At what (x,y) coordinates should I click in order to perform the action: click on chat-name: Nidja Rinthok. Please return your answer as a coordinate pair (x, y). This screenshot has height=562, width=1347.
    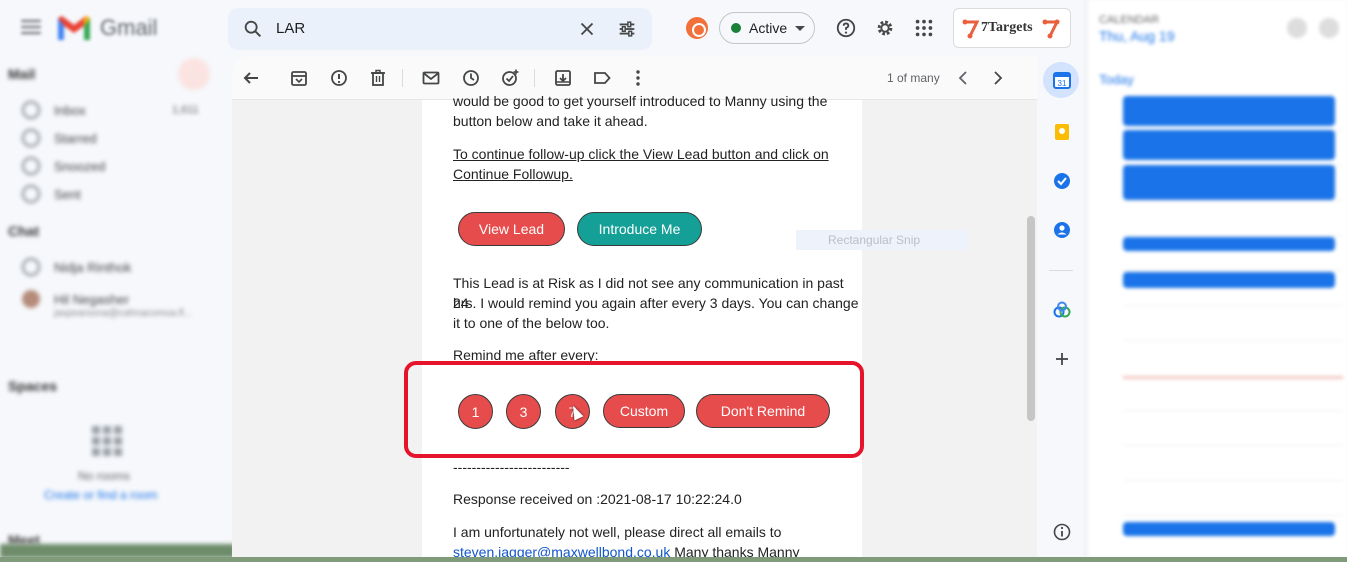
    Looking at the image, I should click on (93, 267).